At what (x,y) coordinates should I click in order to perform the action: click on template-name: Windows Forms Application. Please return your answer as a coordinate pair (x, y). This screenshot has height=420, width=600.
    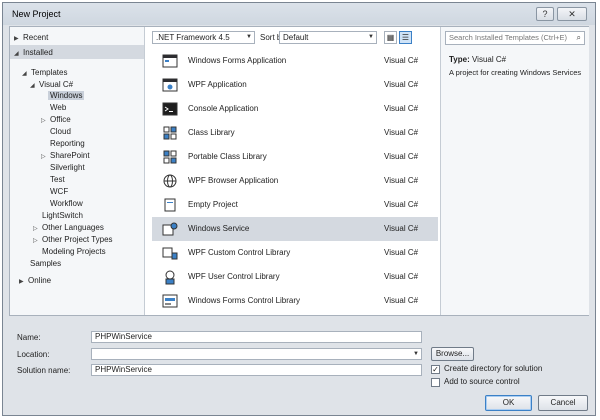
    Looking at the image, I should click on (237, 60).